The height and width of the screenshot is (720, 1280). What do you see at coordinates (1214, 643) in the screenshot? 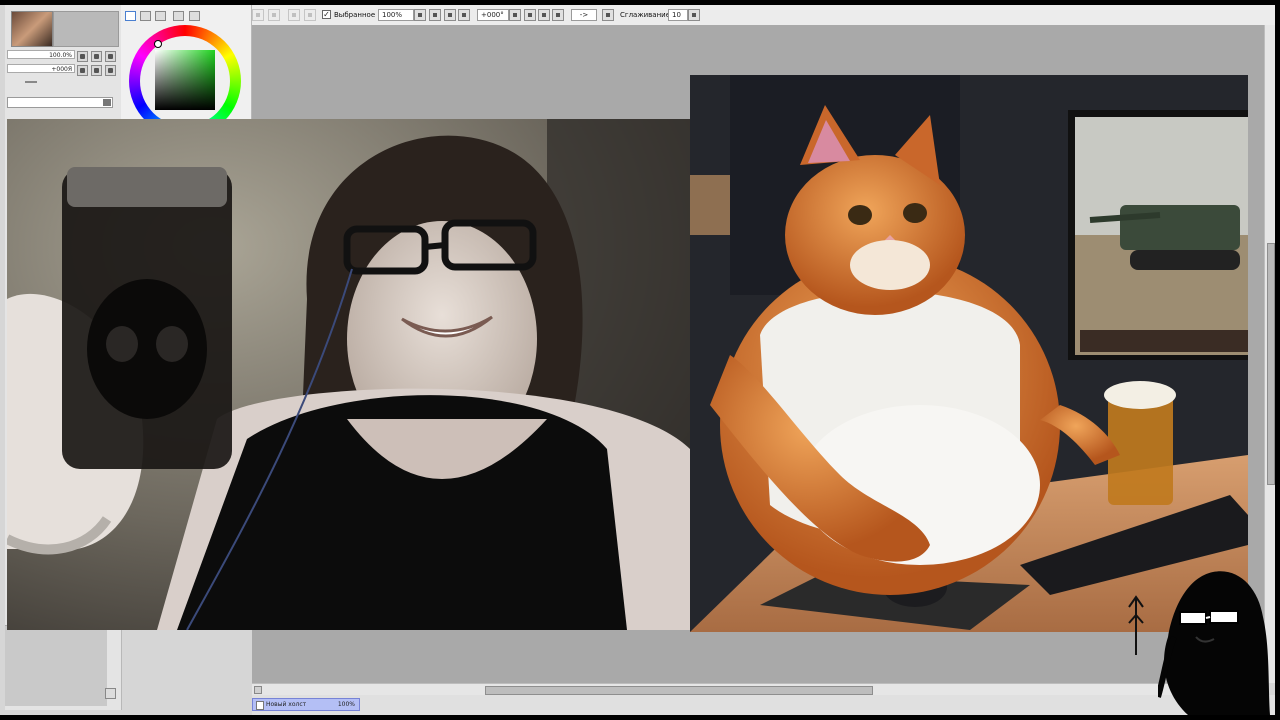
I see `character-stamp-icon` at bounding box center [1214, 643].